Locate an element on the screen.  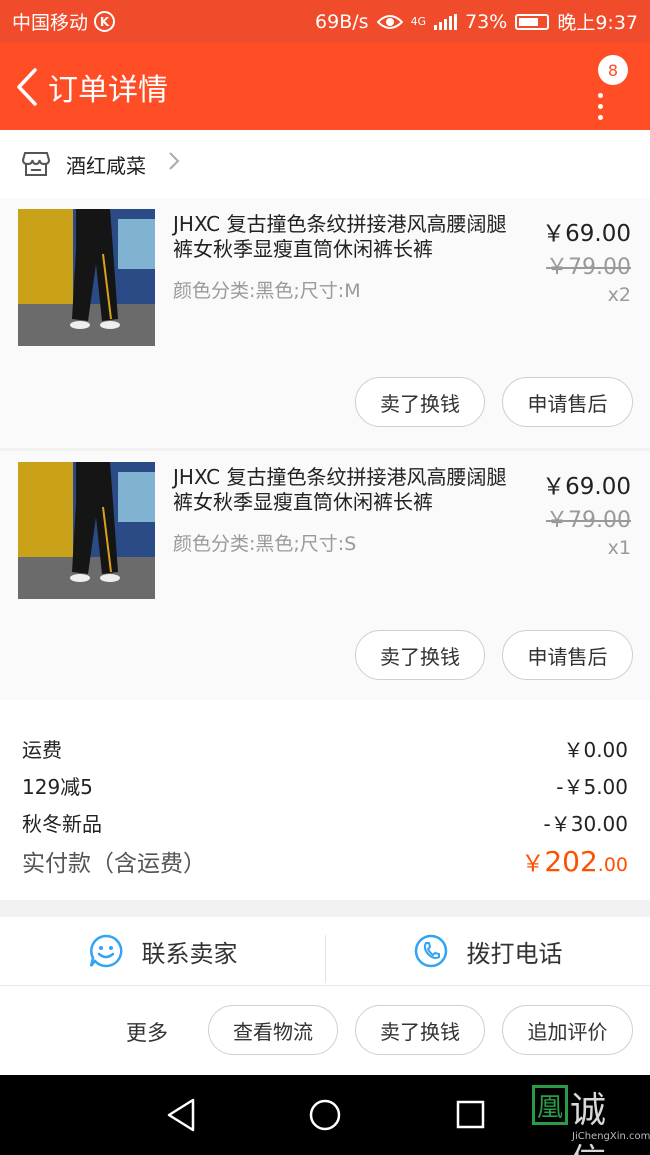
total-decimal: .00 is located at coordinates (612, 865).